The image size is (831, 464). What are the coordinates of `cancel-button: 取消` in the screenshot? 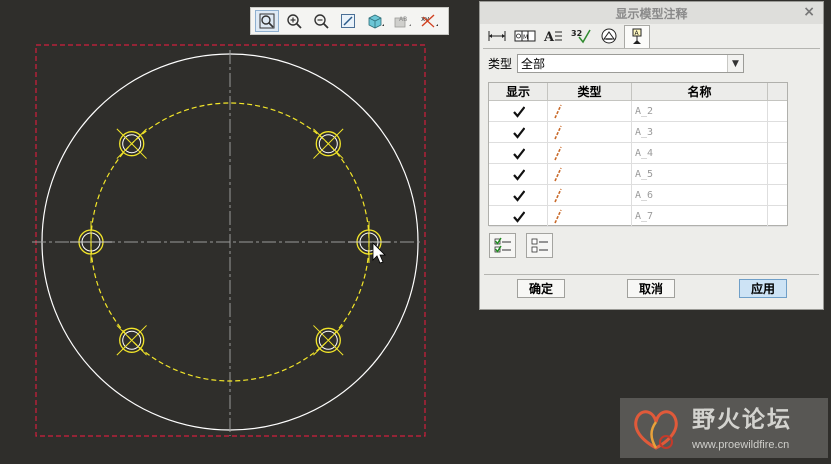 It's located at (651, 288).